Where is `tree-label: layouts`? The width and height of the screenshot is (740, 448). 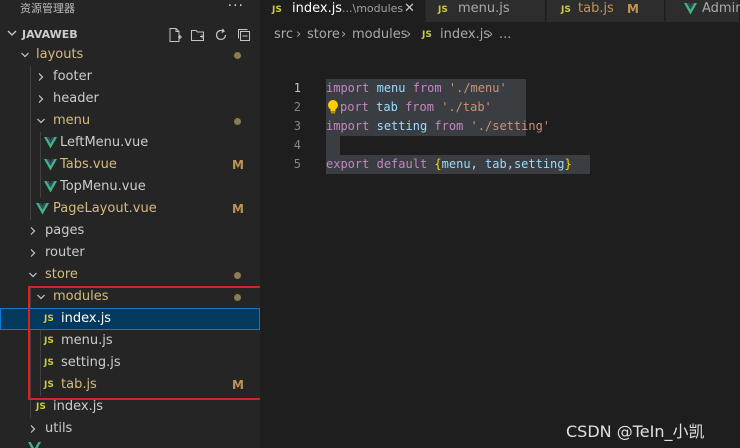
tree-label: layouts is located at coordinates (60, 54).